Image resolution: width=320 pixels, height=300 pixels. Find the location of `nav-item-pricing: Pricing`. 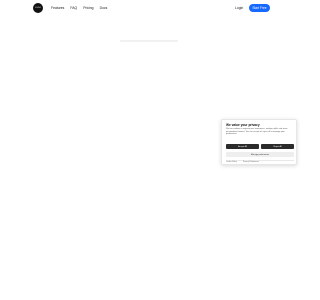

nav-item-pricing: Pricing is located at coordinates (88, 8).